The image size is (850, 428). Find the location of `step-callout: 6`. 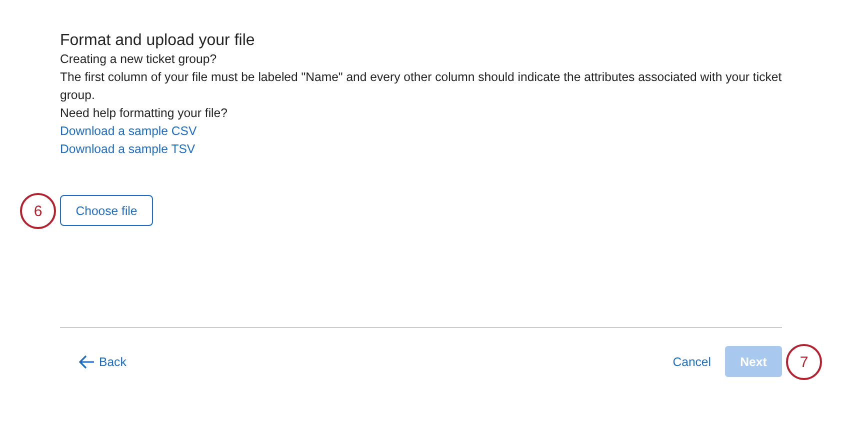

step-callout: 6 is located at coordinates (38, 211).